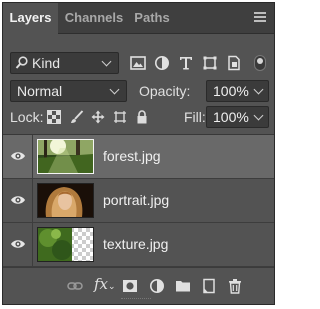  Describe the element at coordinates (46, 63) in the screenshot. I see `filter-kind-label: Kind` at that location.